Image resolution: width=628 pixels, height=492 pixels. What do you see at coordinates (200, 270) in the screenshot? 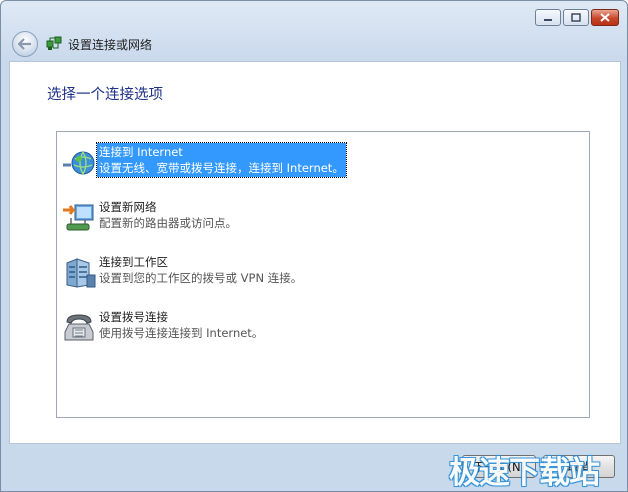
I see `option-text: 连接到工作区 设置到您的工作区的拨号或 VPN 连接。` at bounding box center [200, 270].